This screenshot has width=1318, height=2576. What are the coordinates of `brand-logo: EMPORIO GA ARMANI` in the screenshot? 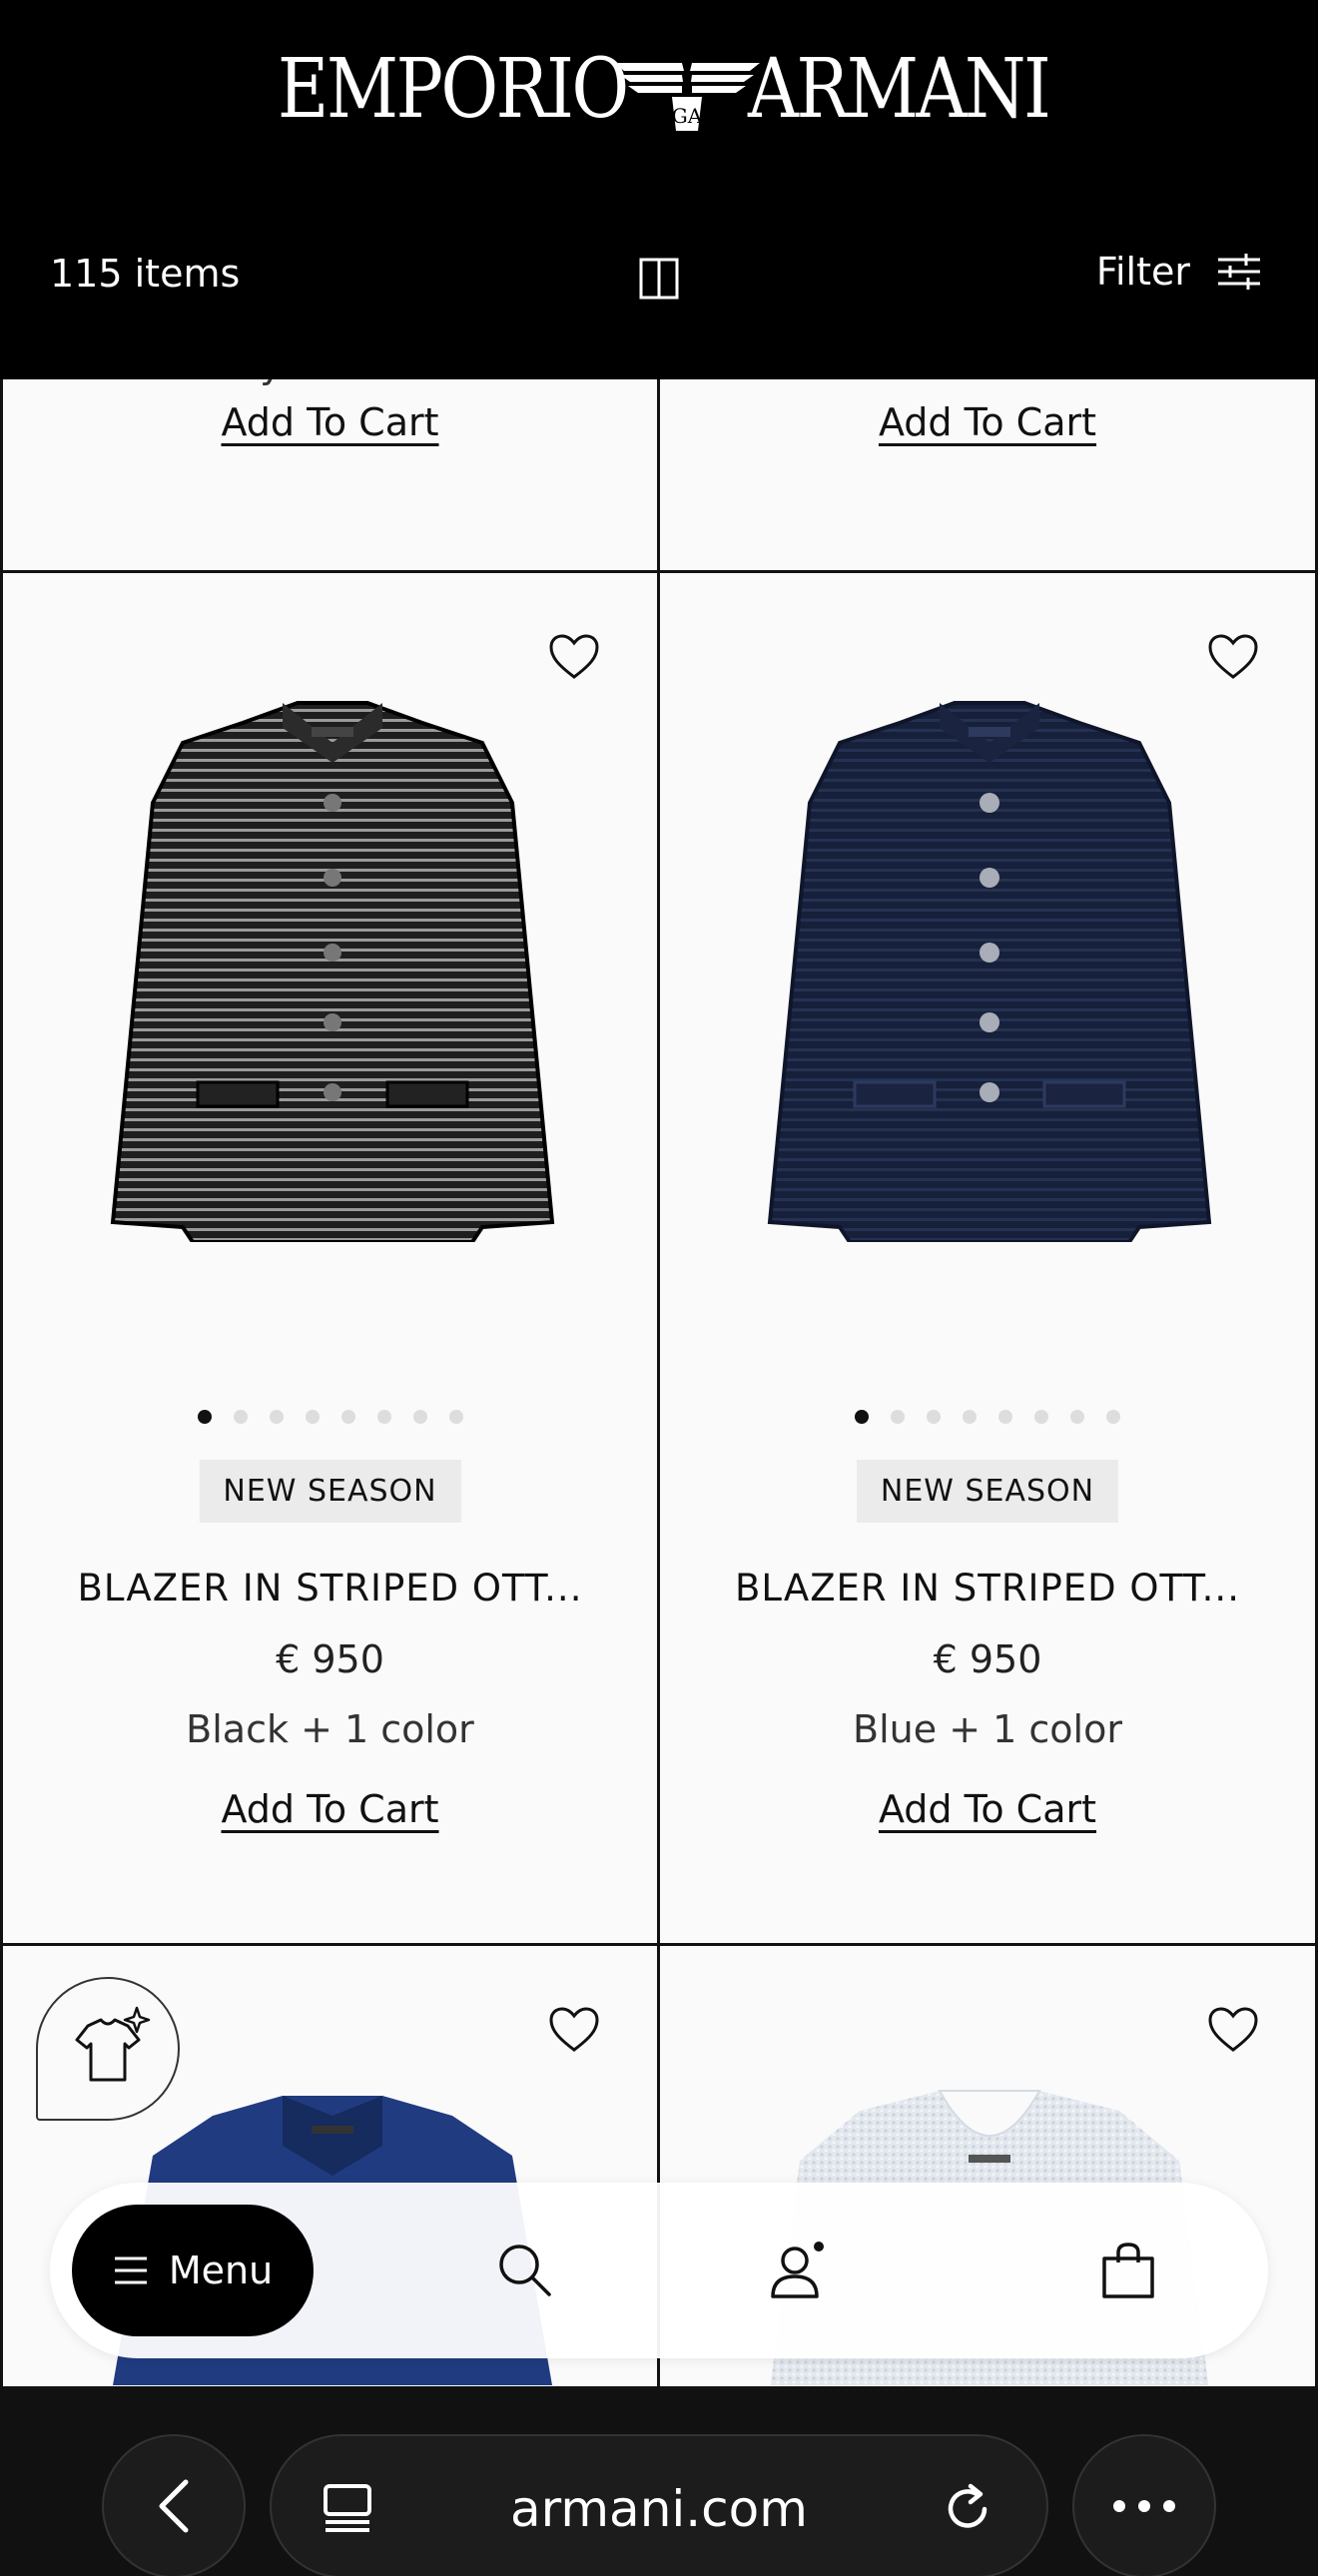 It's located at (659, 90).